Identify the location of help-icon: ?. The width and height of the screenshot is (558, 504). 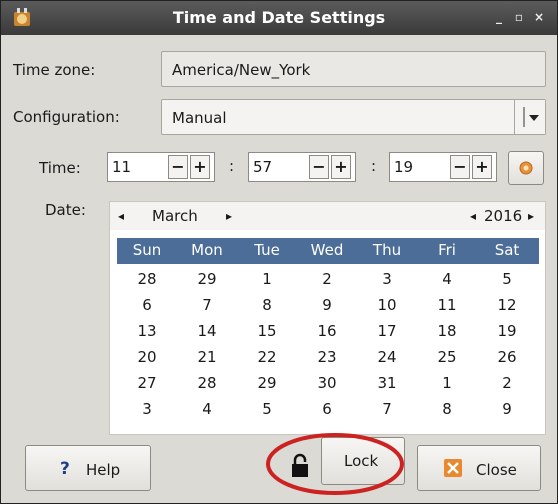
(65, 469).